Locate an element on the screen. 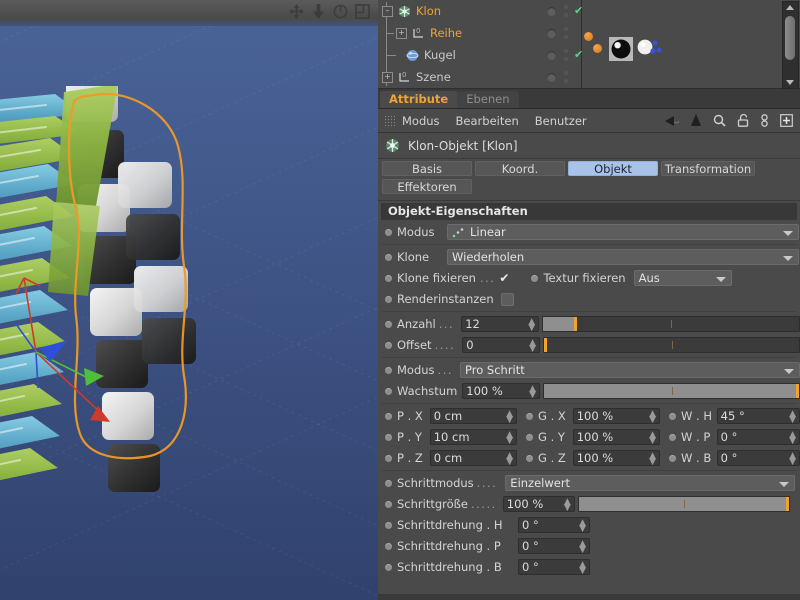 The width and height of the screenshot is (800, 600). dropdown-textur-fixieren: Aus is located at coordinates (682, 278).